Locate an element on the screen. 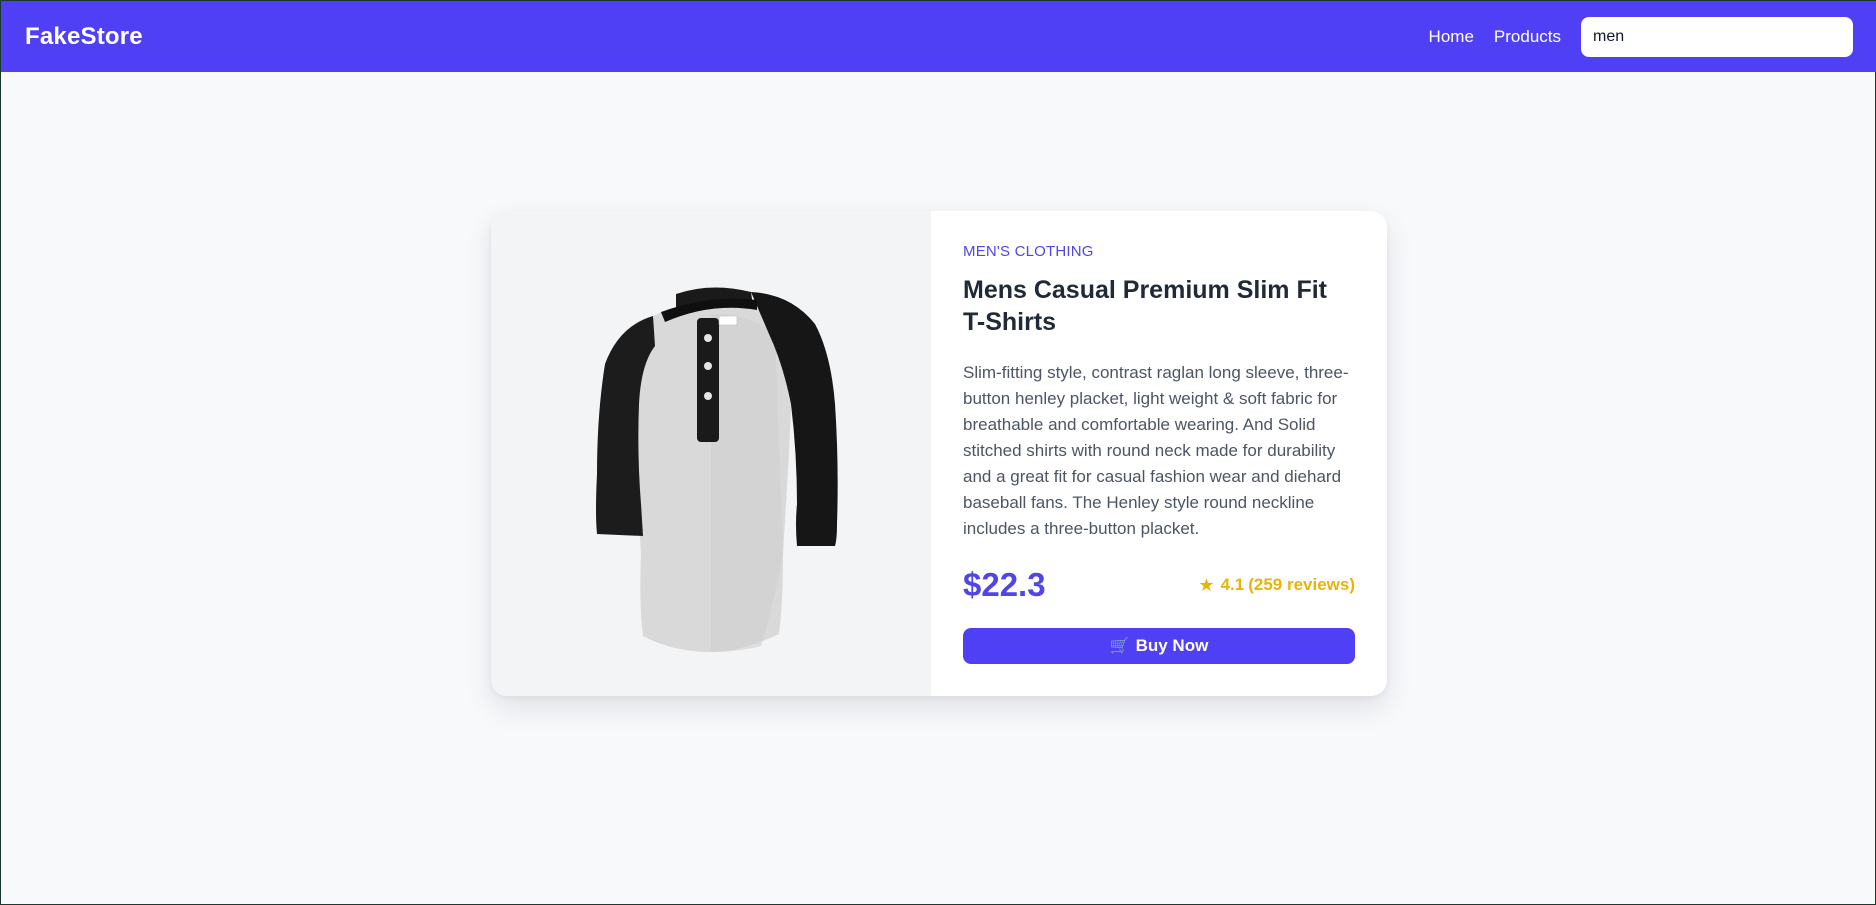 The image size is (1876, 905). brand-logo: FakeStore is located at coordinates (84, 37).